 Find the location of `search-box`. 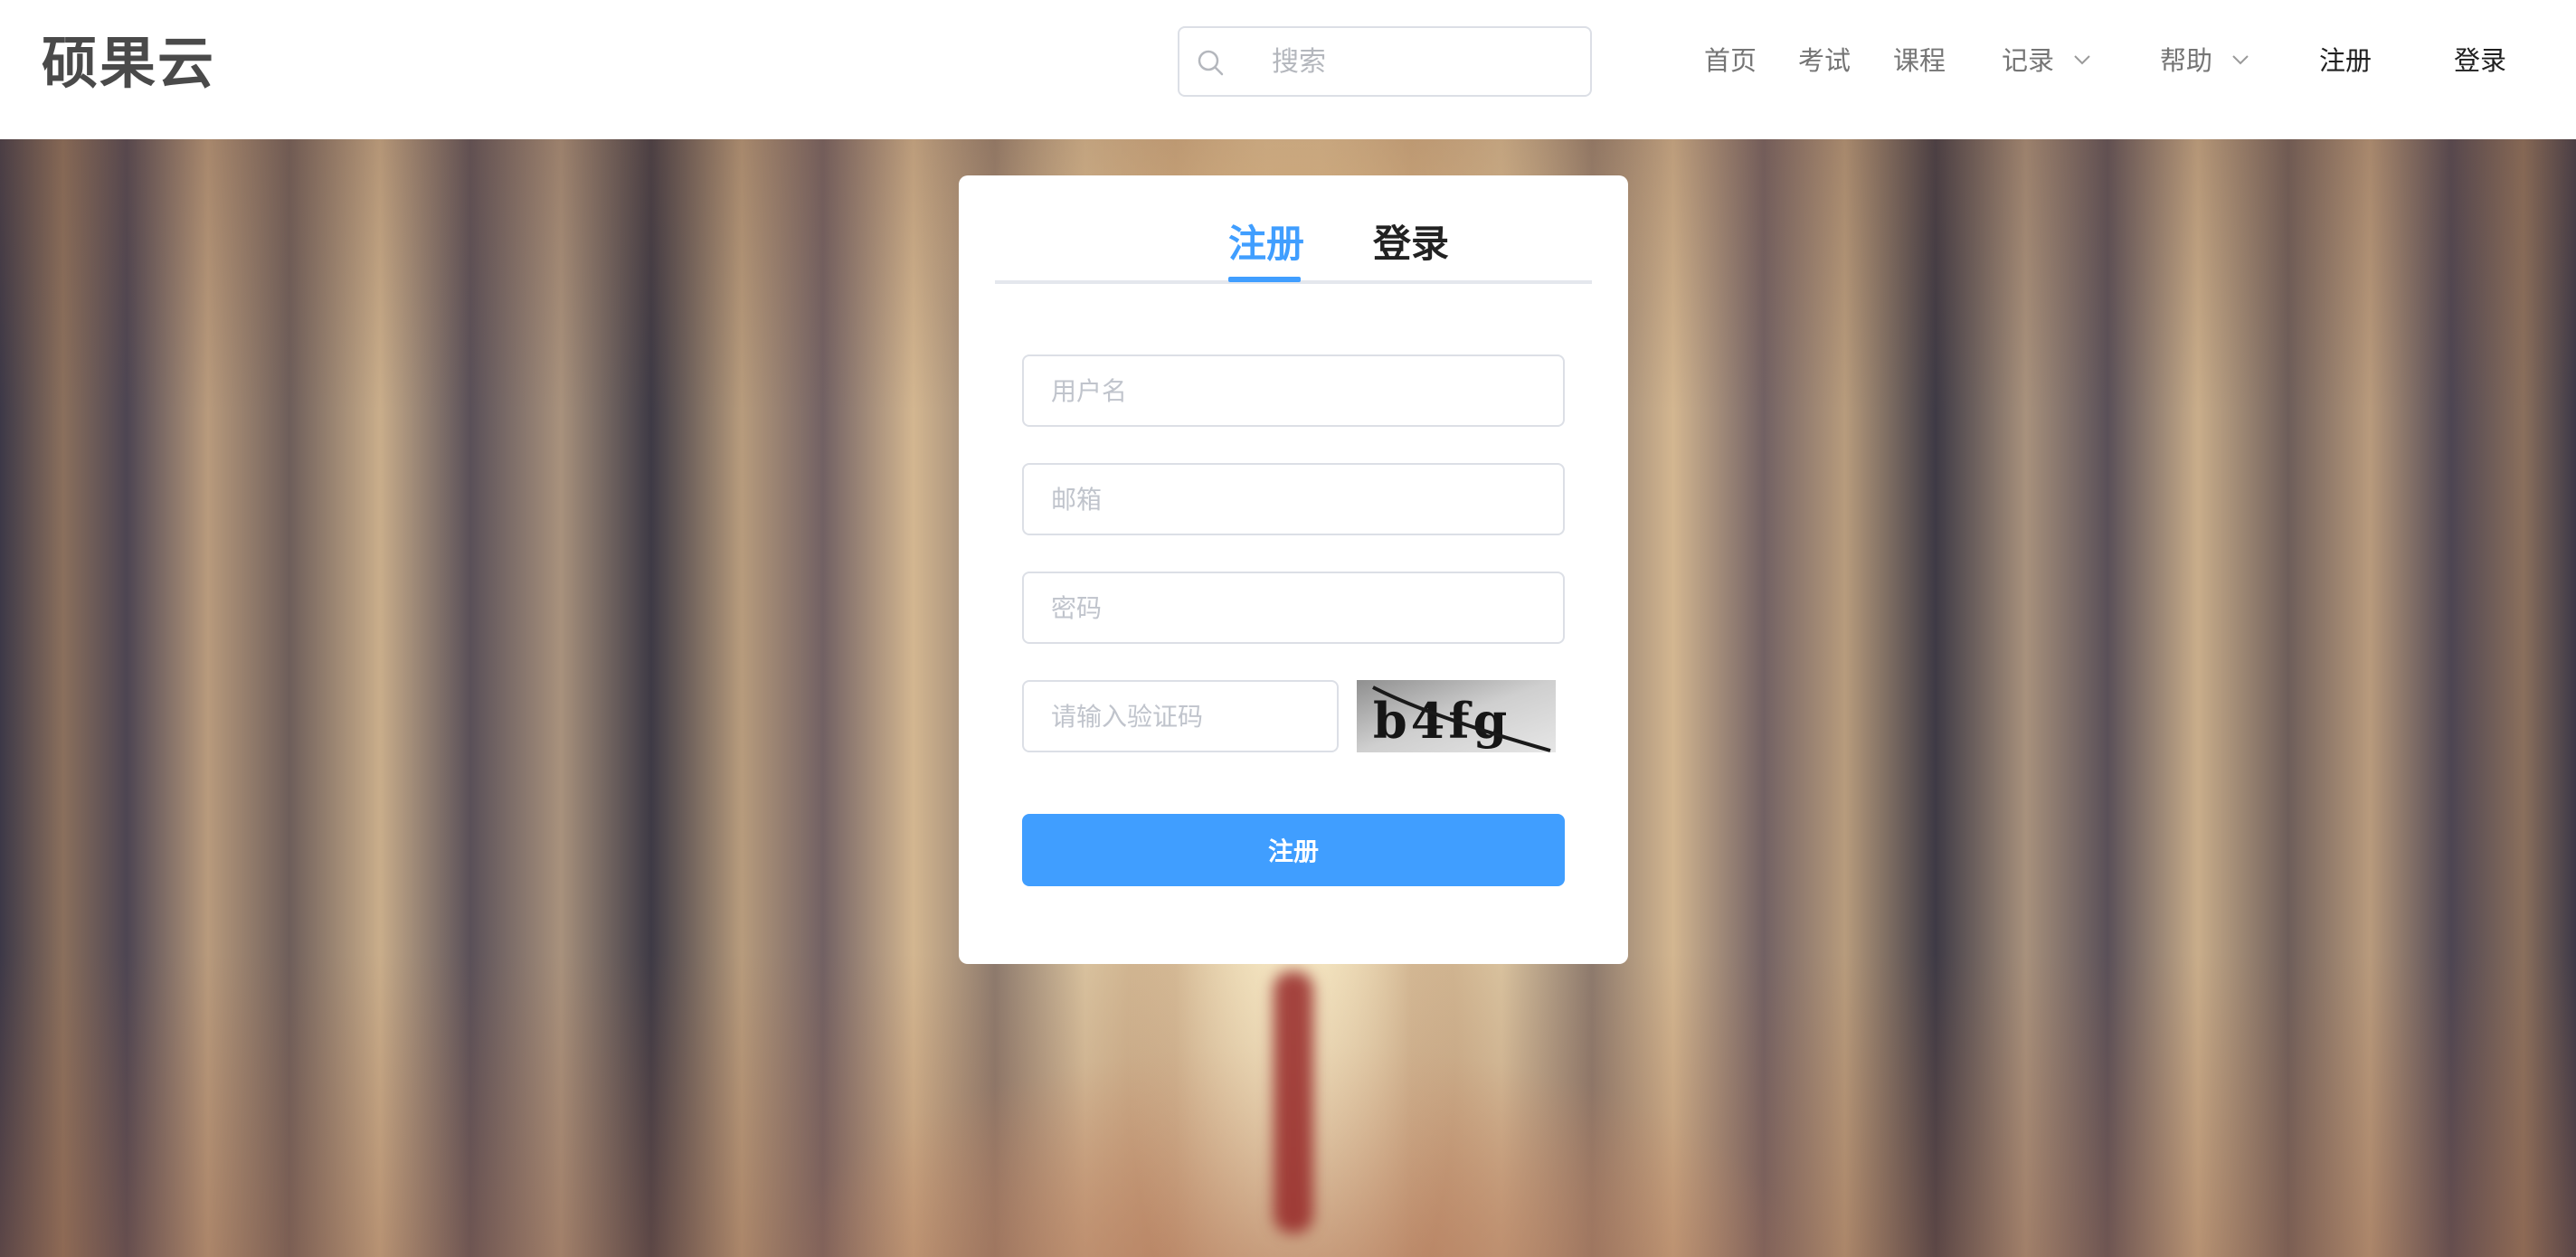

search-box is located at coordinates (1385, 62).